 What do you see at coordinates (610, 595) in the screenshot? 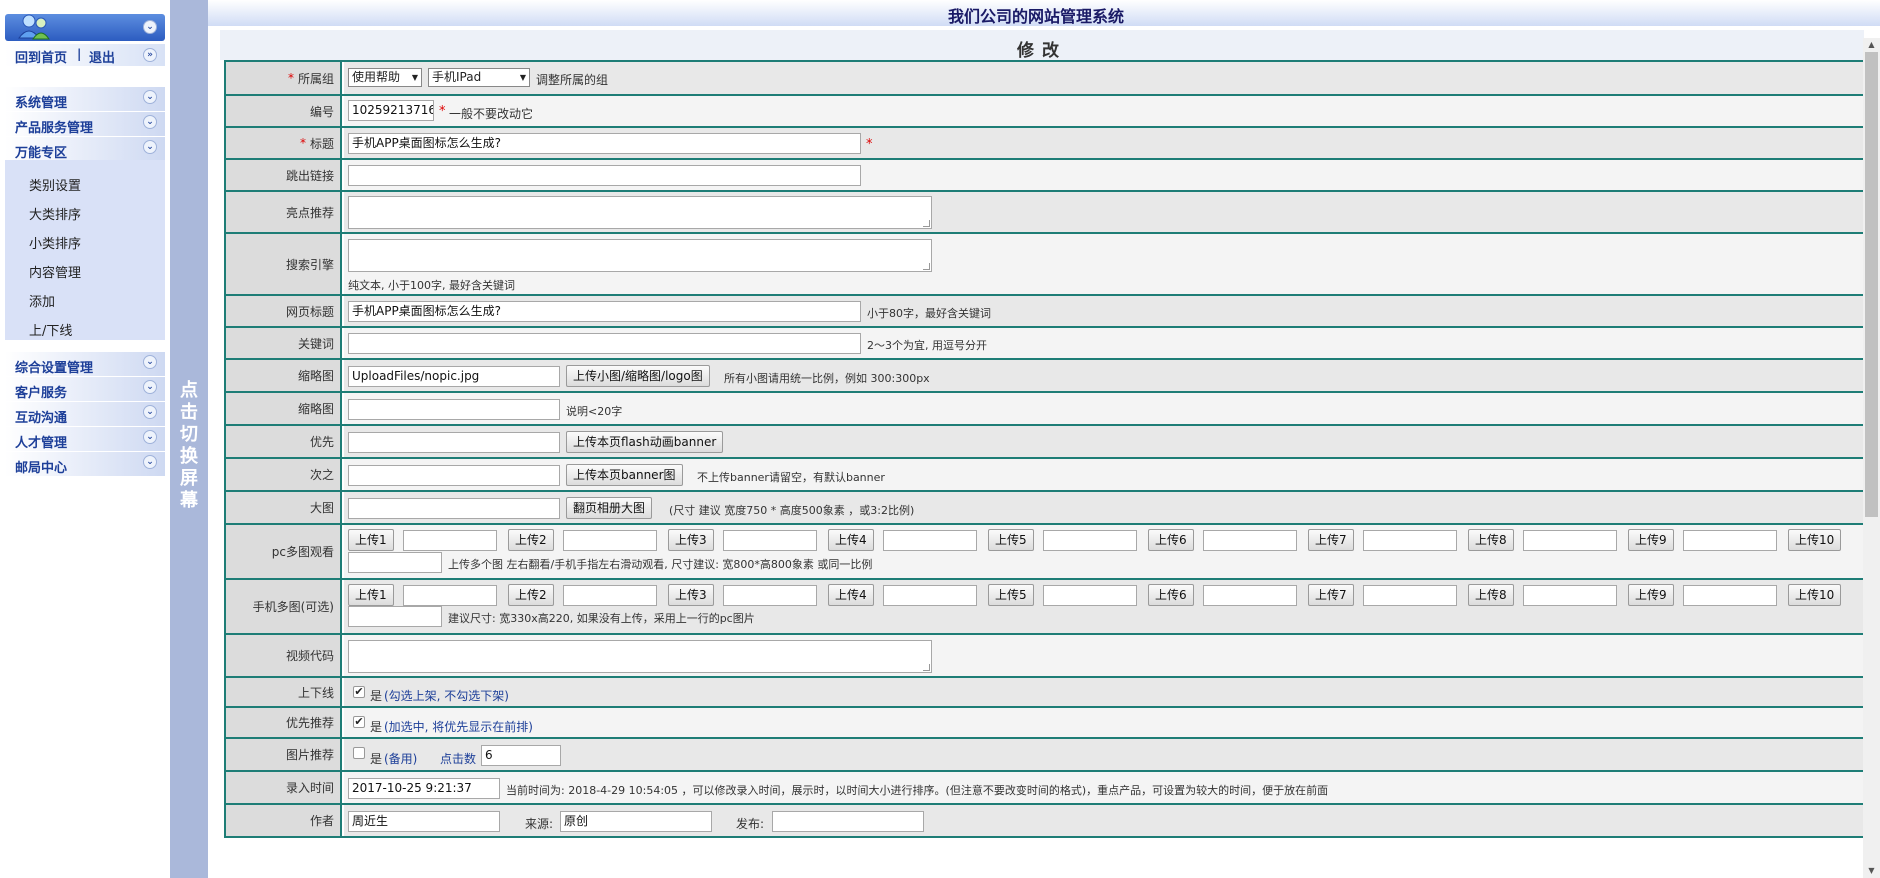
I see `mobile-image-2-input` at bounding box center [610, 595].